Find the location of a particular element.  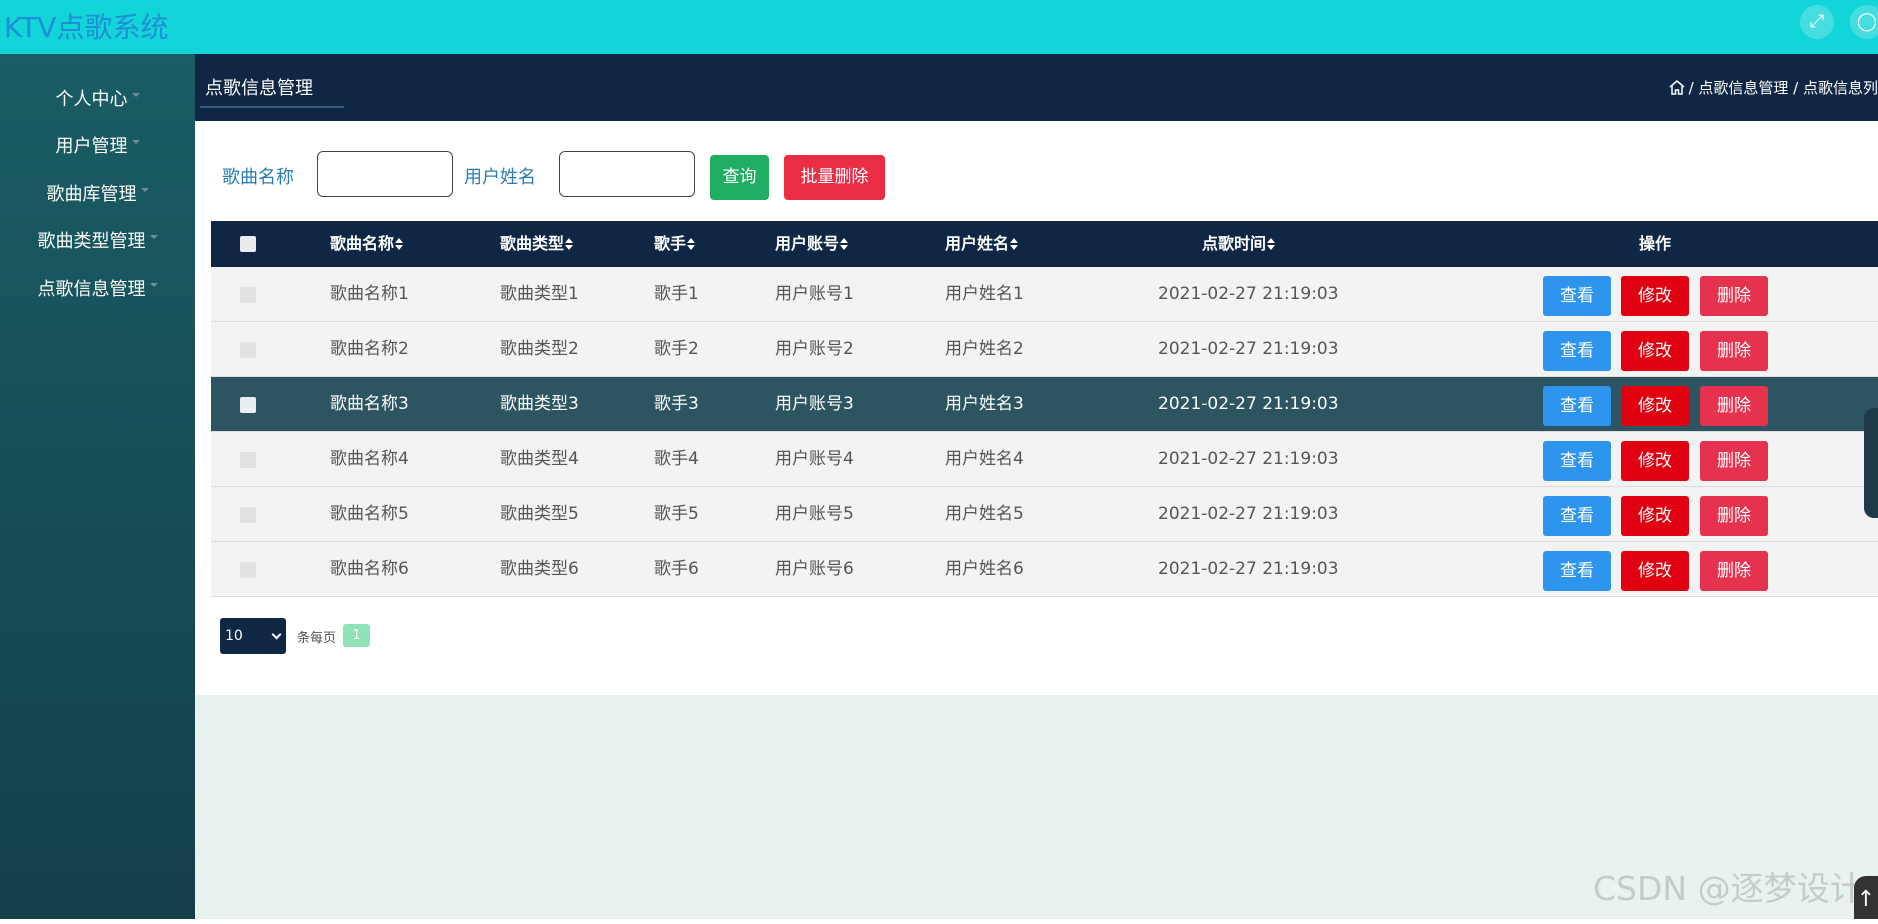

sidebar-item-label: 歌曲库管理 is located at coordinates (91, 194).